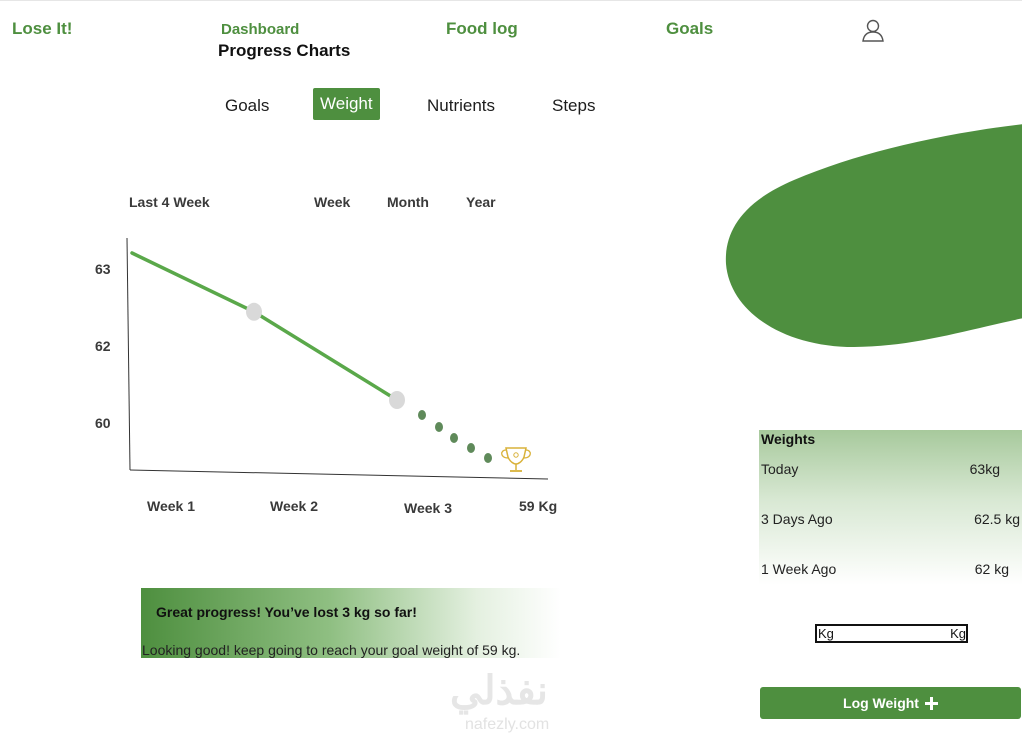  What do you see at coordinates (499, 691) in the screenshot?
I see `watermark-arabic: نفذلي` at bounding box center [499, 691].